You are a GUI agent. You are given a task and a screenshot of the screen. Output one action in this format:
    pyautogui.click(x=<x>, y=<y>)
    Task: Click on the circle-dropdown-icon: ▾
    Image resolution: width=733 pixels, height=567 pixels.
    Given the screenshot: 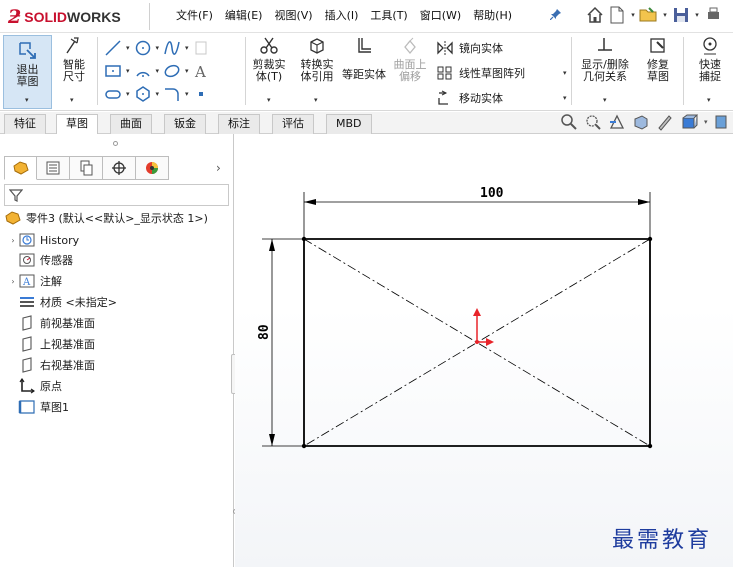 What is the action you would take?
    pyautogui.click(x=158, y=48)
    